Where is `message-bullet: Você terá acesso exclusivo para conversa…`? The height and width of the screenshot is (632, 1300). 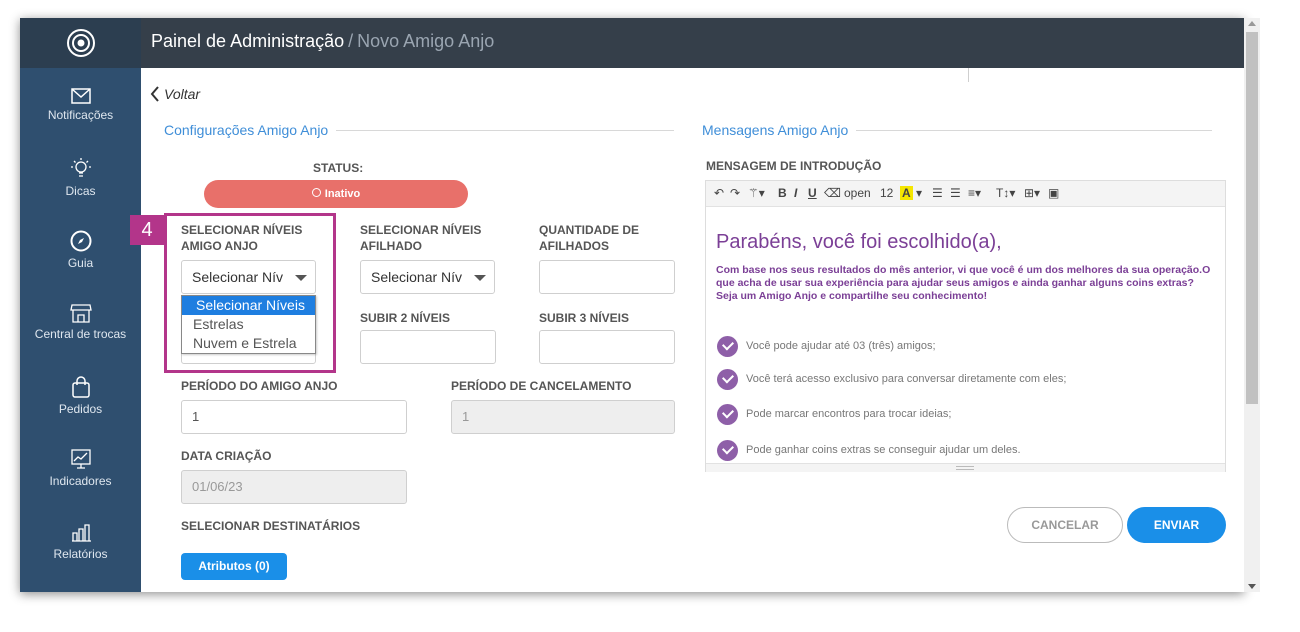
message-bullet: Você terá acesso exclusivo para conversa… is located at coordinates (906, 379).